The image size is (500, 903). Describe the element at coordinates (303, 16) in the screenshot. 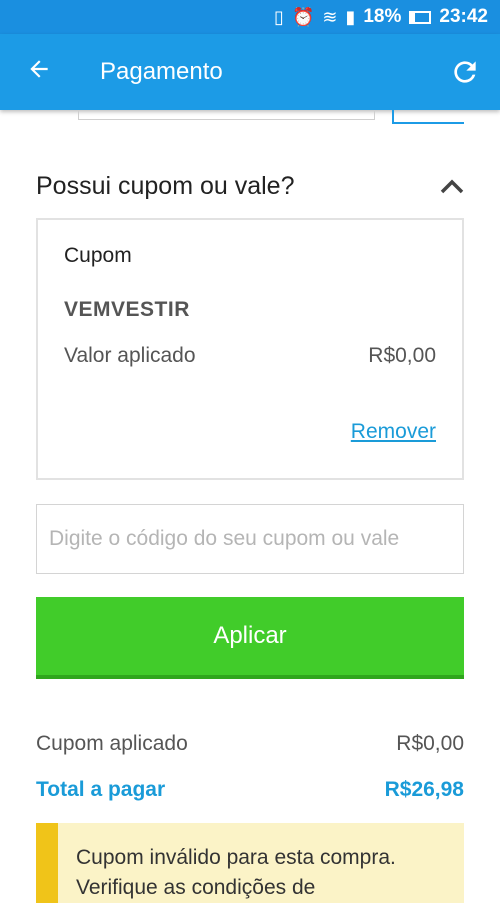

I see `alarm-icon: ⏰` at that location.